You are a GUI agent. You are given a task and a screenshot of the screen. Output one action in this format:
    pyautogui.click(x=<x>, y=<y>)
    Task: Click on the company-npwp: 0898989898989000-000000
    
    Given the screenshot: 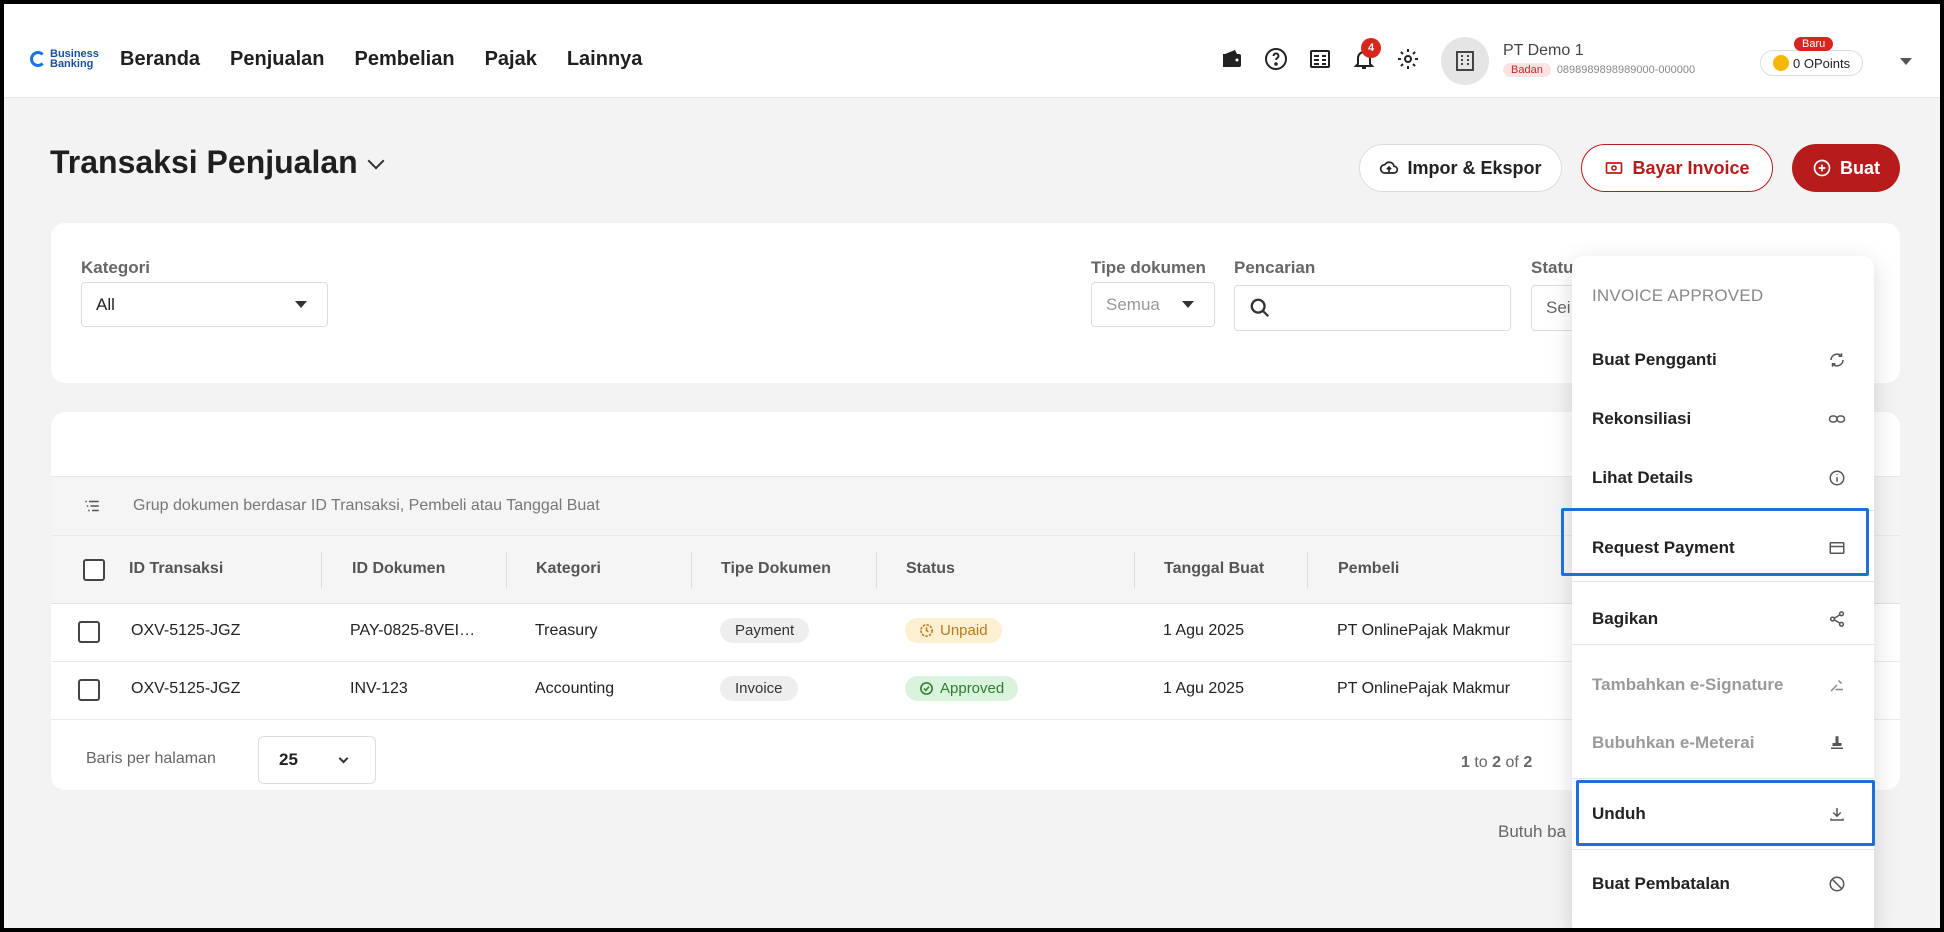 What is the action you would take?
    pyautogui.click(x=1626, y=70)
    